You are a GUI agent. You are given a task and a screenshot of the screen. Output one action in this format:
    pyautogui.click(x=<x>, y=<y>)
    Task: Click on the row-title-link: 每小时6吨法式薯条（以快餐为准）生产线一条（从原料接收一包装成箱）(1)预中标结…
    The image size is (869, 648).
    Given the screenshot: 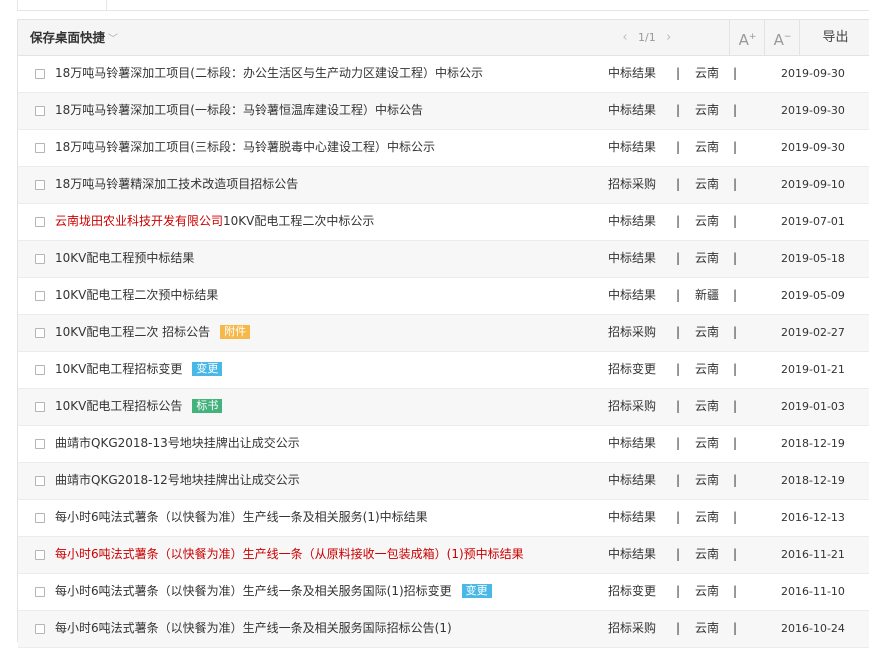 What is the action you would take?
    pyautogui.click(x=289, y=554)
    